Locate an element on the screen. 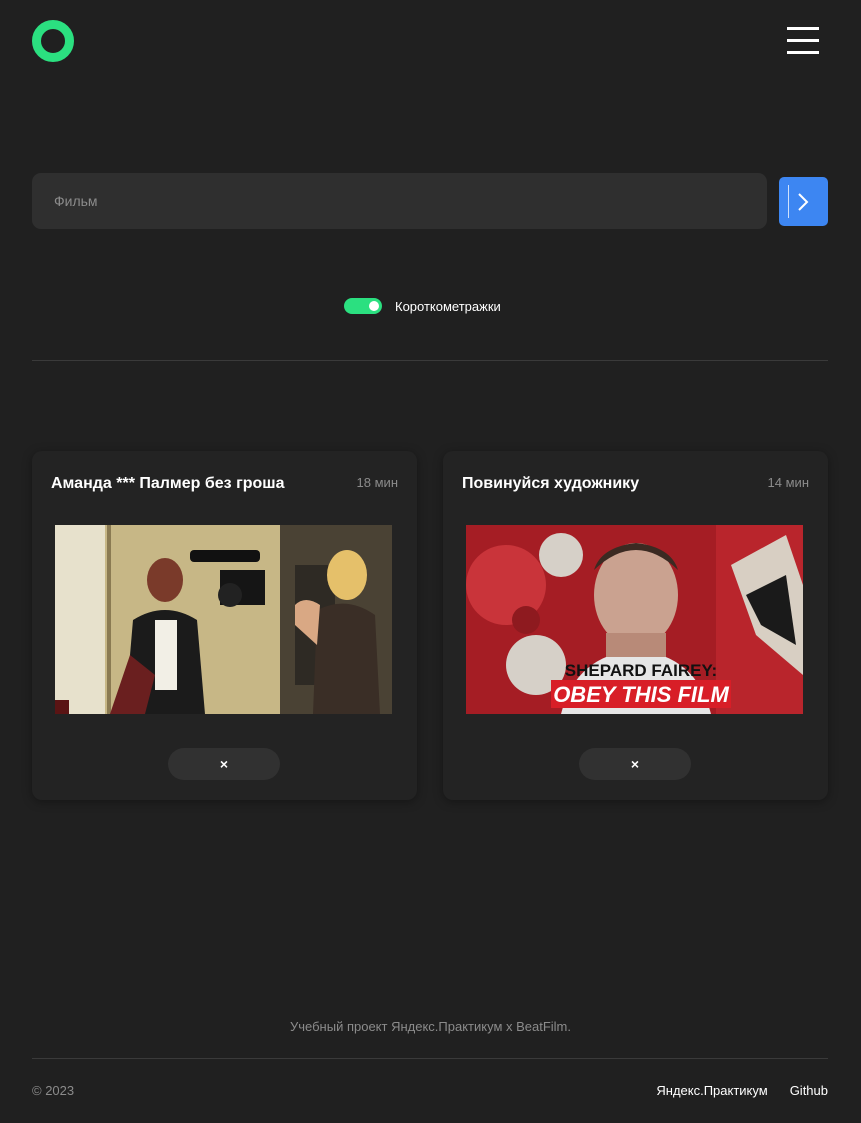 This screenshot has height=1123, width=861. movie-card: Аманда *** Палмер без гроша 18 мин × is located at coordinates (224, 625).